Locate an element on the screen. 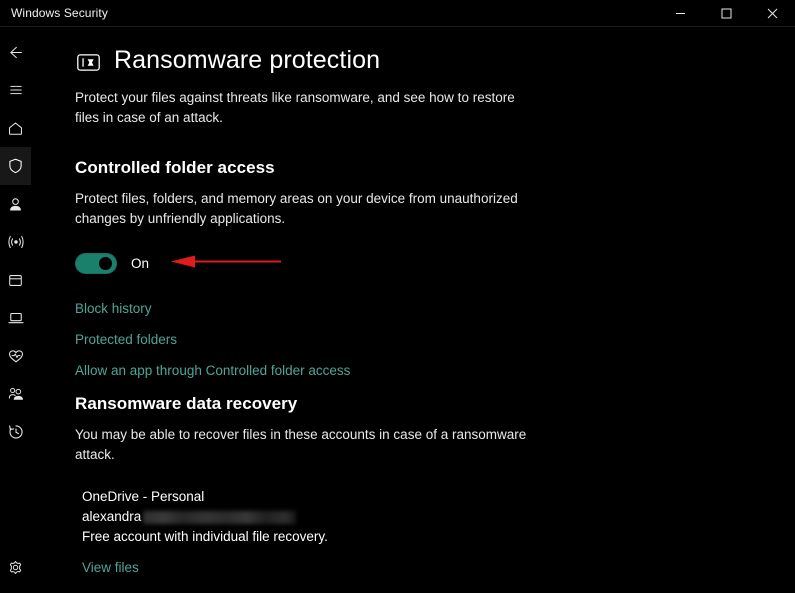 The width and height of the screenshot is (795, 593). back-arrow-icon is located at coordinates (16, 52).